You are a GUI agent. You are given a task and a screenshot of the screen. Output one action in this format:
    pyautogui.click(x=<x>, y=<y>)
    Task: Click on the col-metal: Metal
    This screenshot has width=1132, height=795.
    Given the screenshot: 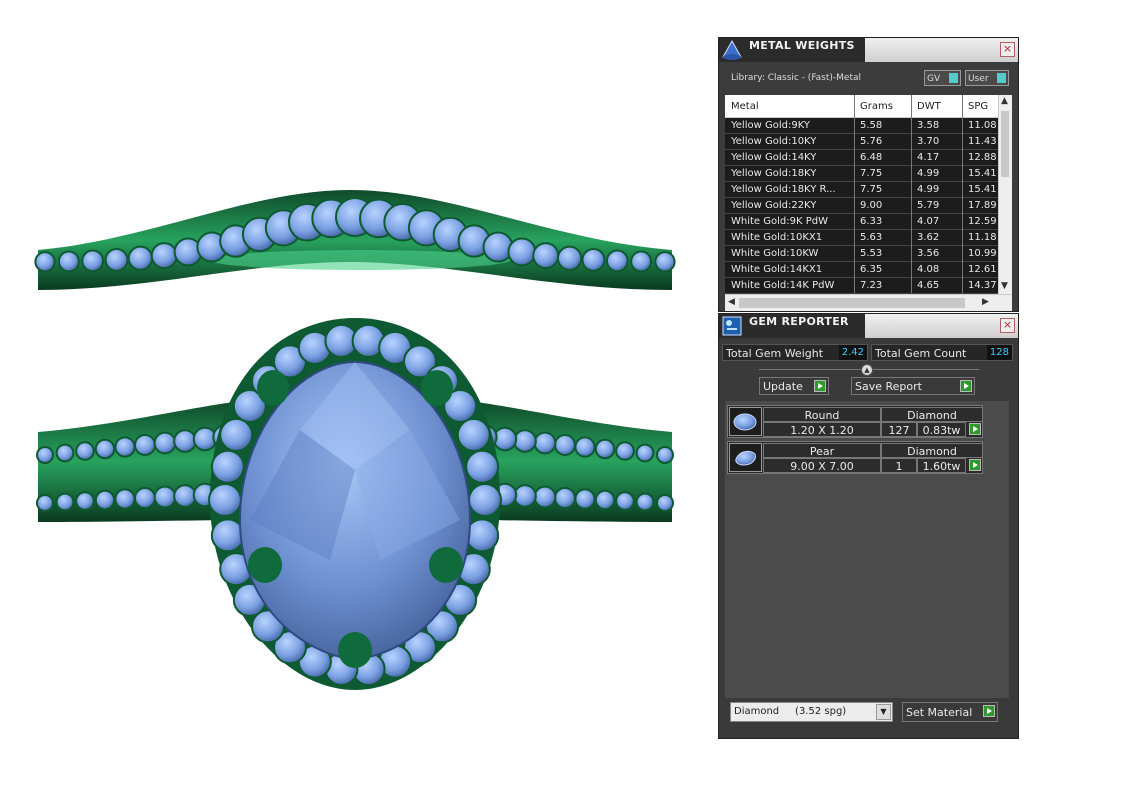 What is the action you would take?
    pyautogui.click(x=745, y=106)
    